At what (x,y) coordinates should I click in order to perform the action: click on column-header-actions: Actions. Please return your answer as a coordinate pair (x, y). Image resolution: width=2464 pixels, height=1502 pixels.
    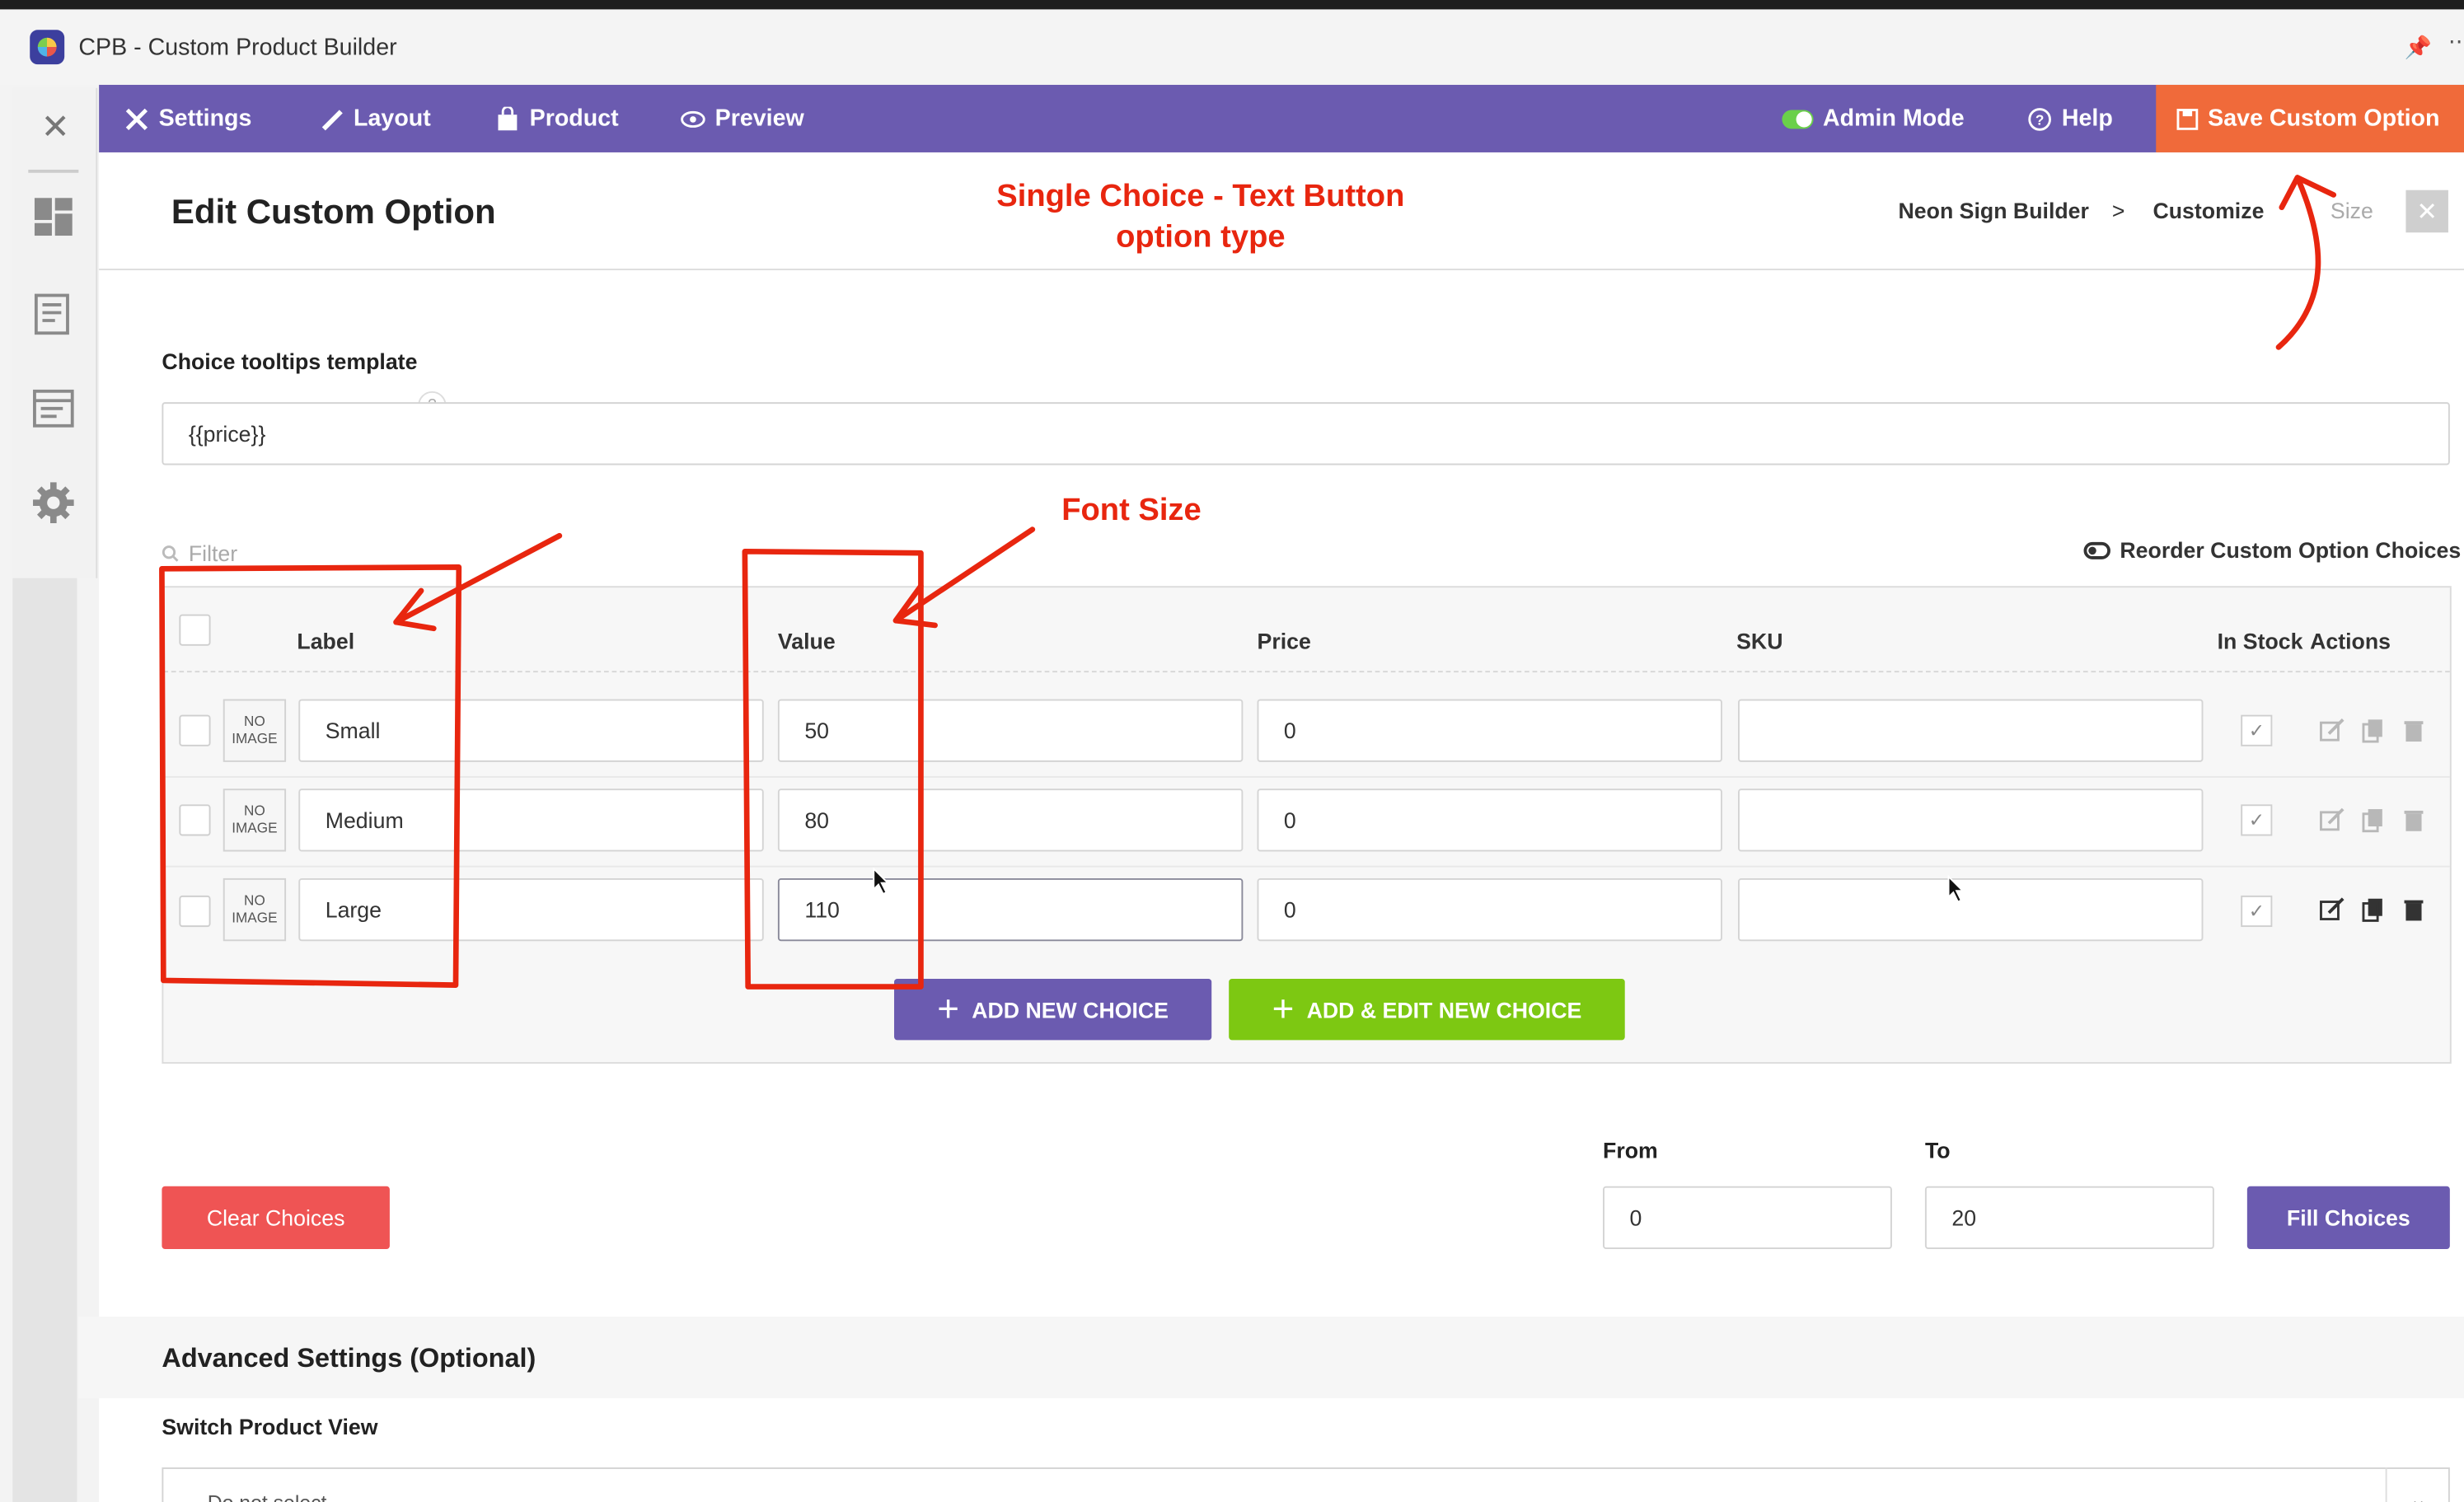
    Looking at the image, I should click on (2350, 641).